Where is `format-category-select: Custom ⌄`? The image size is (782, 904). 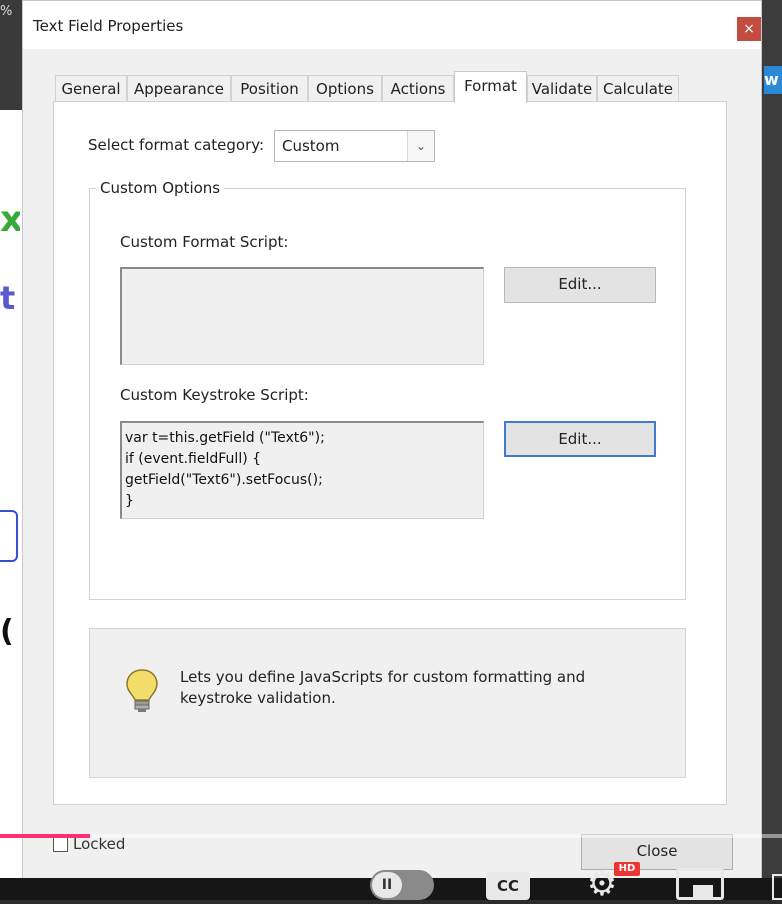
format-category-select: Custom ⌄ is located at coordinates (354, 146).